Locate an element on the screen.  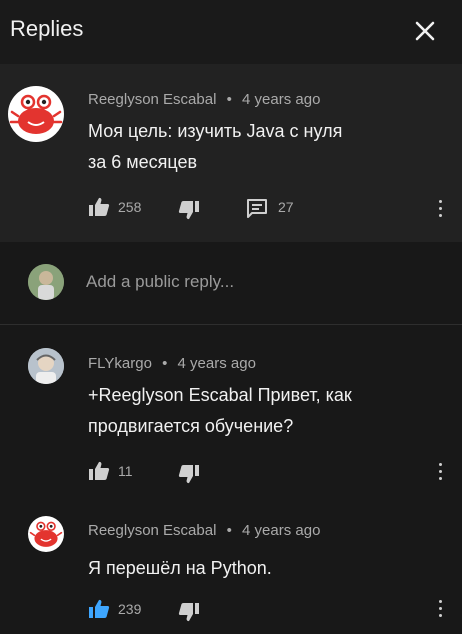
close-icon is located at coordinates (425, 31).